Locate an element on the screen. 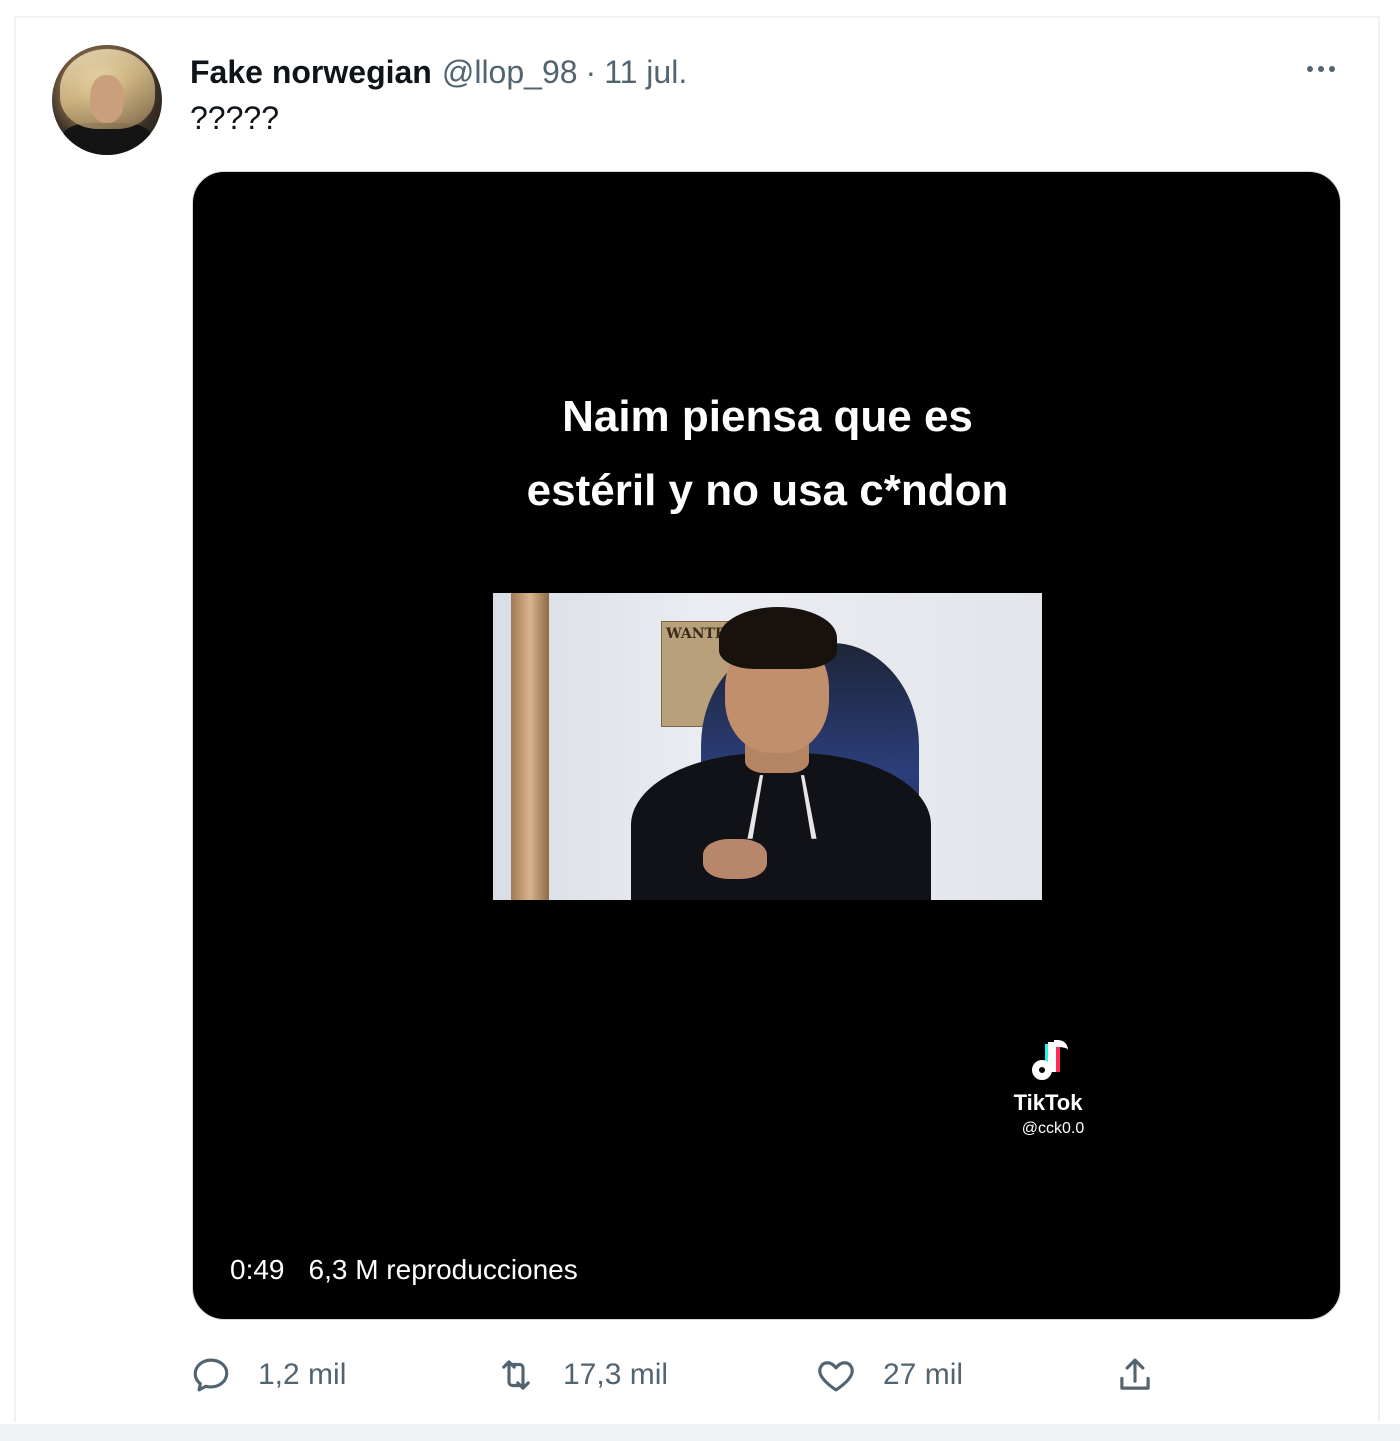  author-name: Fake norwegian is located at coordinates (311, 72).